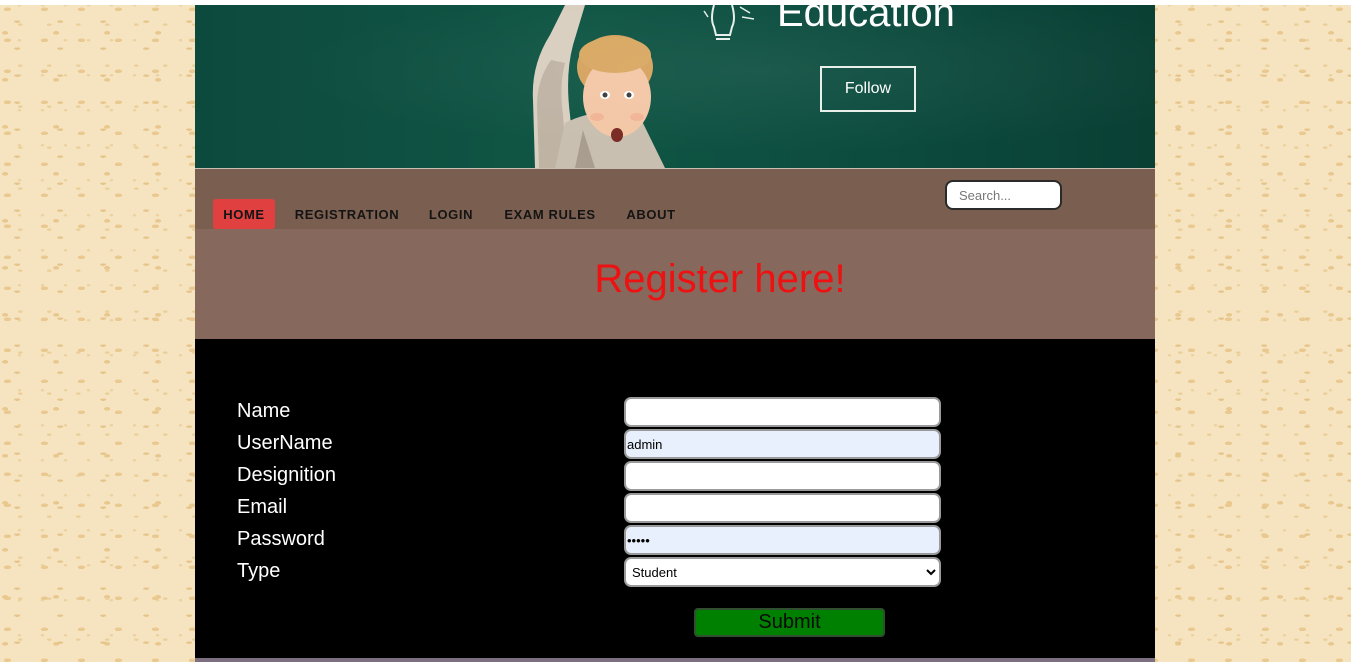  What do you see at coordinates (244, 214) in the screenshot?
I see `nav-item-home: HOME` at bounding box center [244, 214].